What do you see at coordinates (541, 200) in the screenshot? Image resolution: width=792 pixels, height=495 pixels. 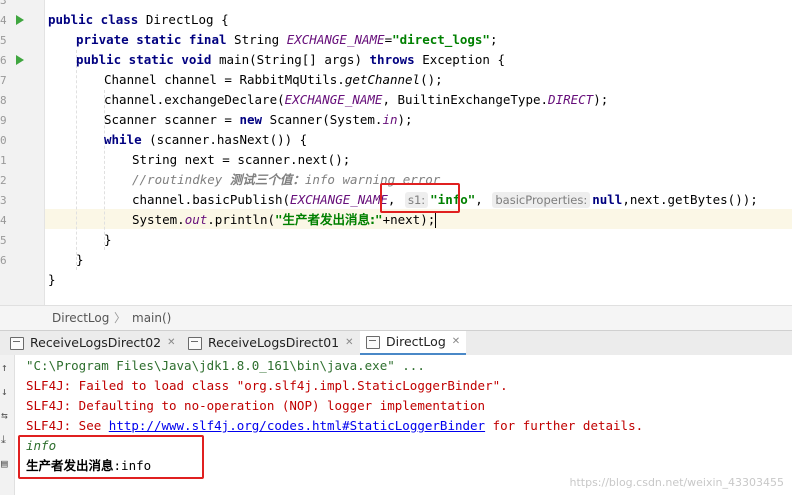 I see `parameter-hint: basicProperties:` at bounding box center [541, 200].